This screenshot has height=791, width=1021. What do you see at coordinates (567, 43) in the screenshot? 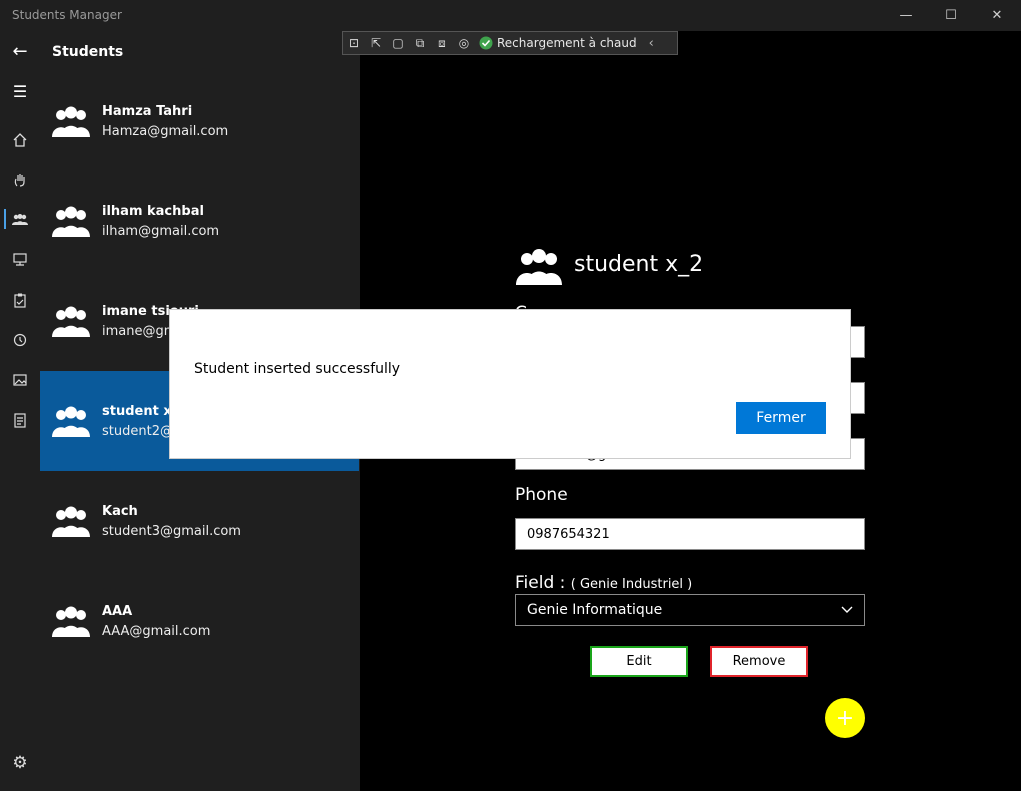
I see `hot-reload-label: Rechargement à chaud` at bounding box center [567, 43].